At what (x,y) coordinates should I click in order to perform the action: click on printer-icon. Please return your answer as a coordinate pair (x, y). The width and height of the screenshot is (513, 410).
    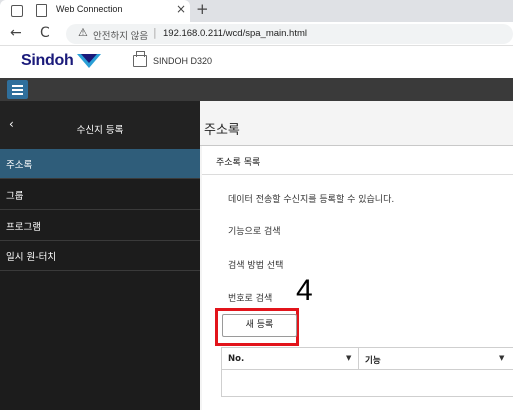
    Looking at the image, I should click on (140, 59).